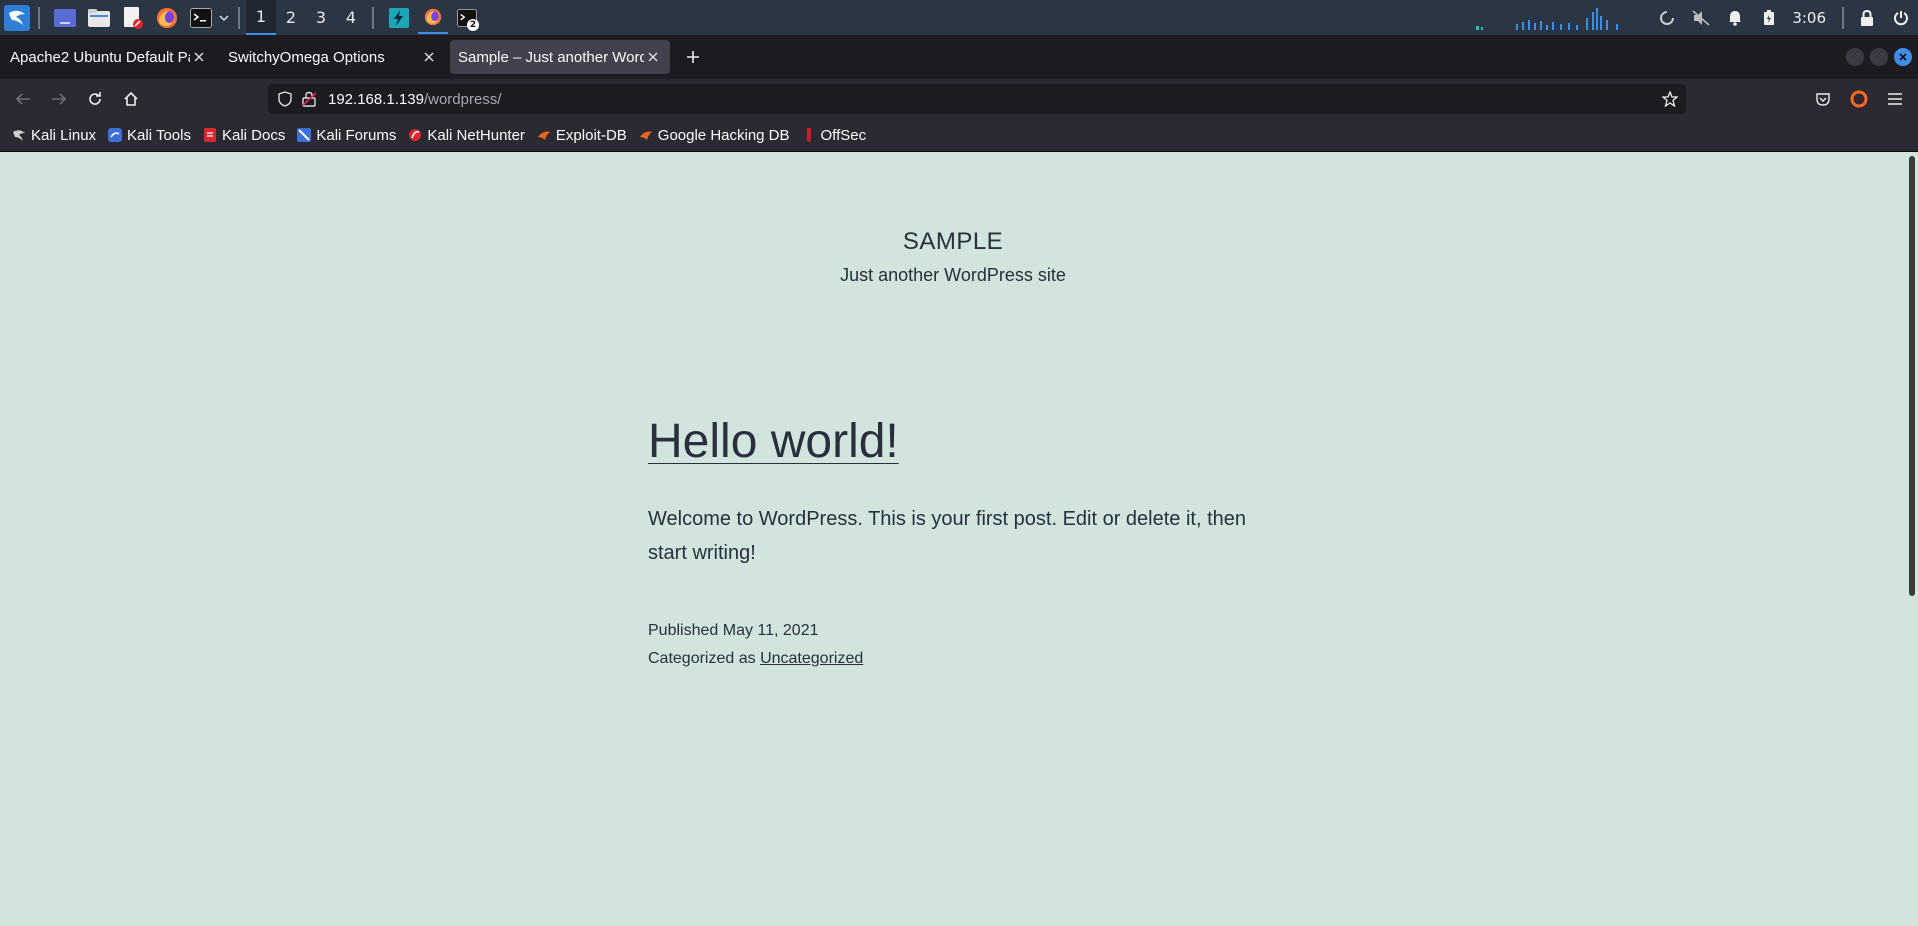 This screenshot has height=926, width=1918. I want to click on new-tab-button, so click(693, 57).